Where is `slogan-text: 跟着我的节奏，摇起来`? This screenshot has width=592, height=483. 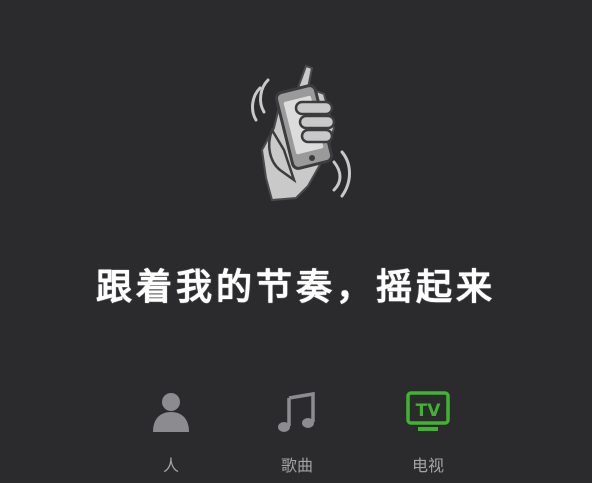
slogan-text: 跟着我的节奏，摇起来 is located at coordinates (295, 287).